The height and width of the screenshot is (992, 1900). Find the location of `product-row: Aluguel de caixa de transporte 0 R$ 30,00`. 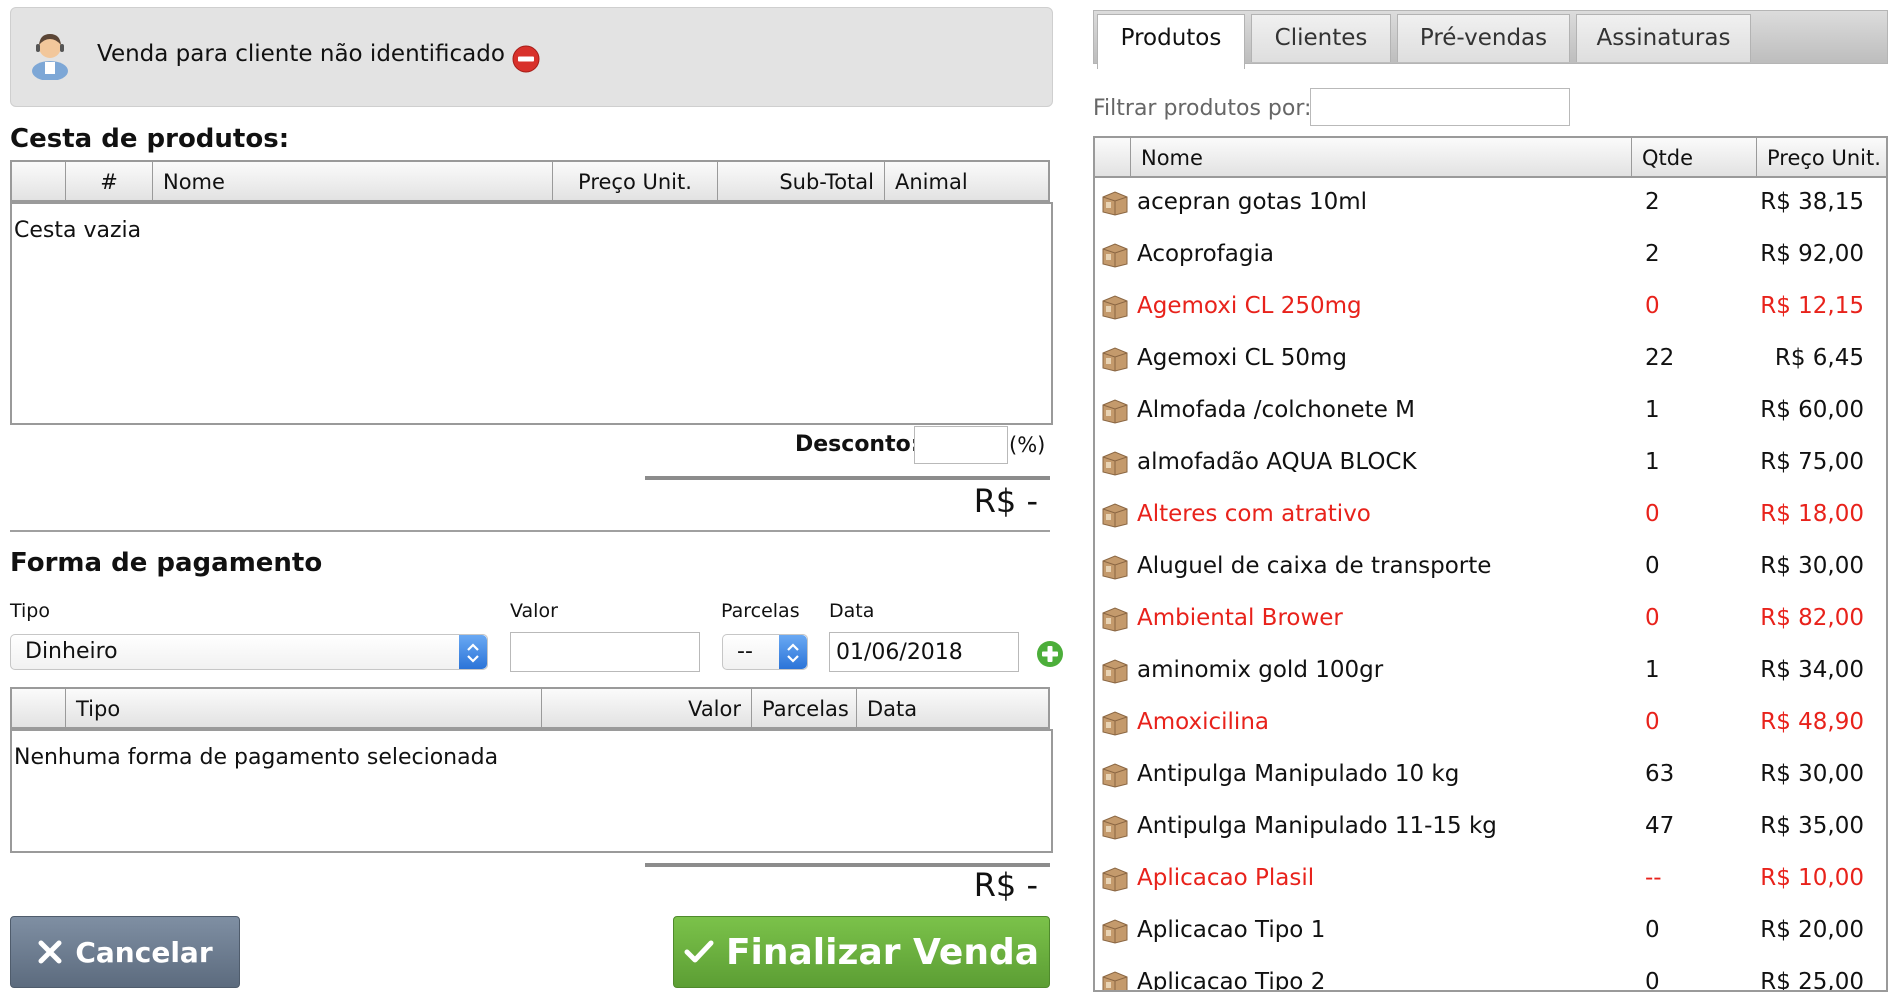

product-row: Aluguel de caixa de transporte 0 R$ 30,00 is located at coordinates (1490, 568).